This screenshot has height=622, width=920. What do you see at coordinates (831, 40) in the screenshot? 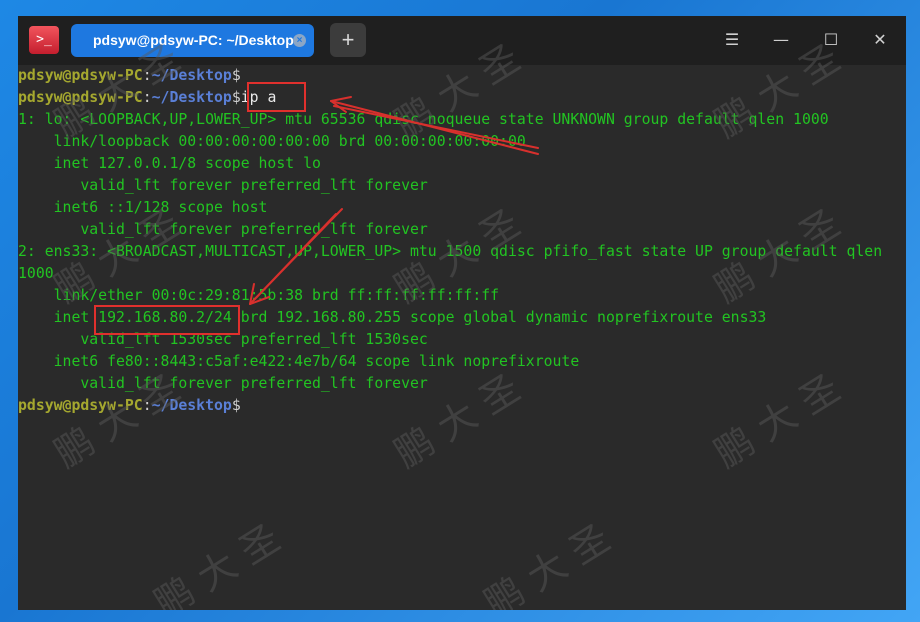
I see `maximize-icon: ☐` at bounding box center [831, 40].